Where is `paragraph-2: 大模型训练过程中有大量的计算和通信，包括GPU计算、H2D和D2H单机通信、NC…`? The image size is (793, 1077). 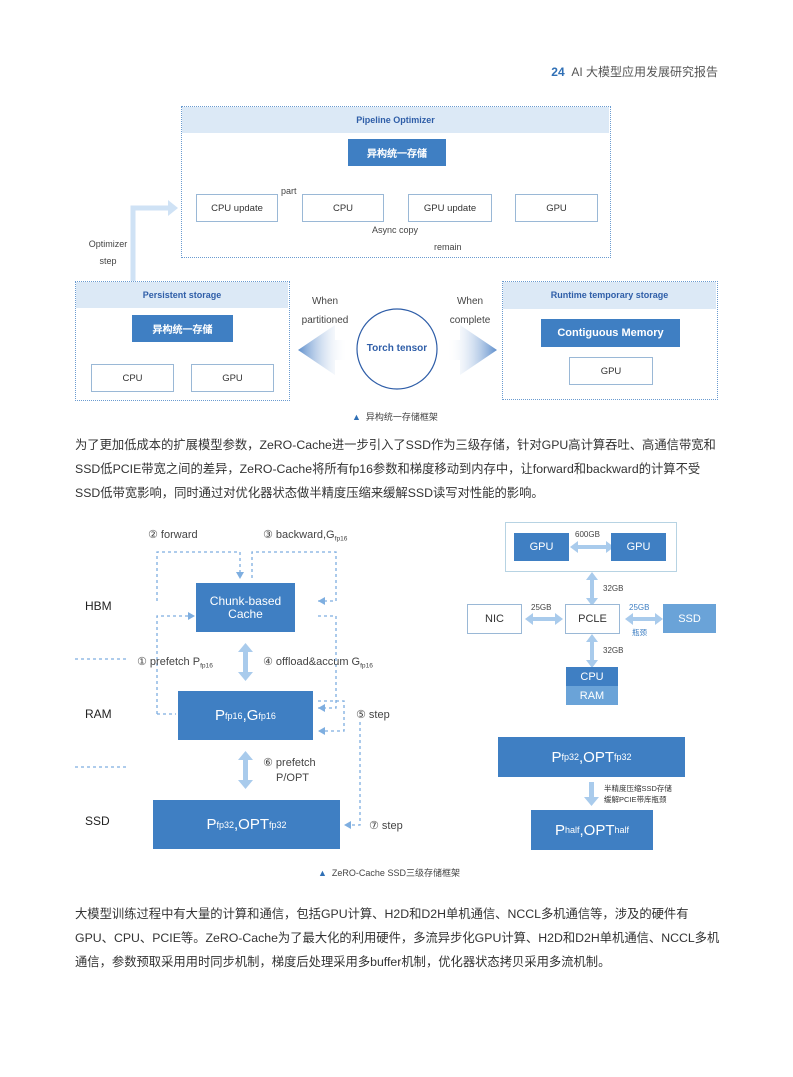 paragraph-2: 大模型训练过程中有大量的计算和通信，包括GPU计算、H2D和D2H单机通信、NC… is located at coordinates (397, 938).